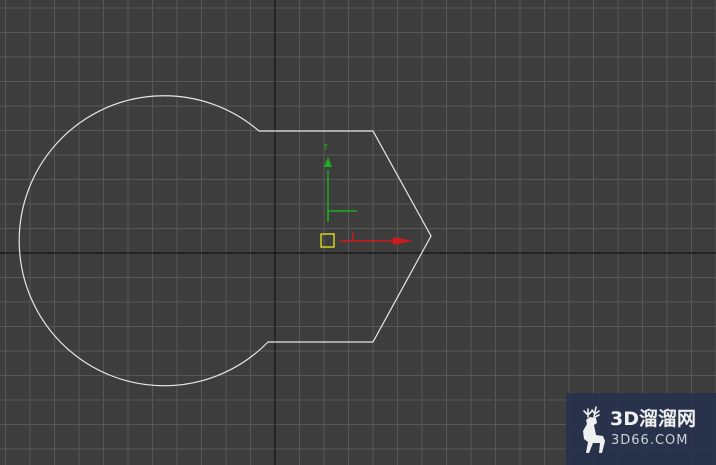  I want to click on transform-gizmo: ↑, so click(366, 195).